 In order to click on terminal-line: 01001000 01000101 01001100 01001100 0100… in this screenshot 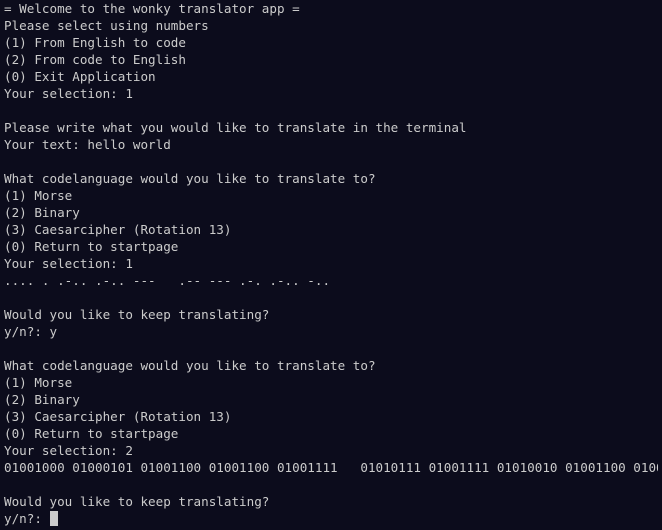, I will do `click(331, 467)`.